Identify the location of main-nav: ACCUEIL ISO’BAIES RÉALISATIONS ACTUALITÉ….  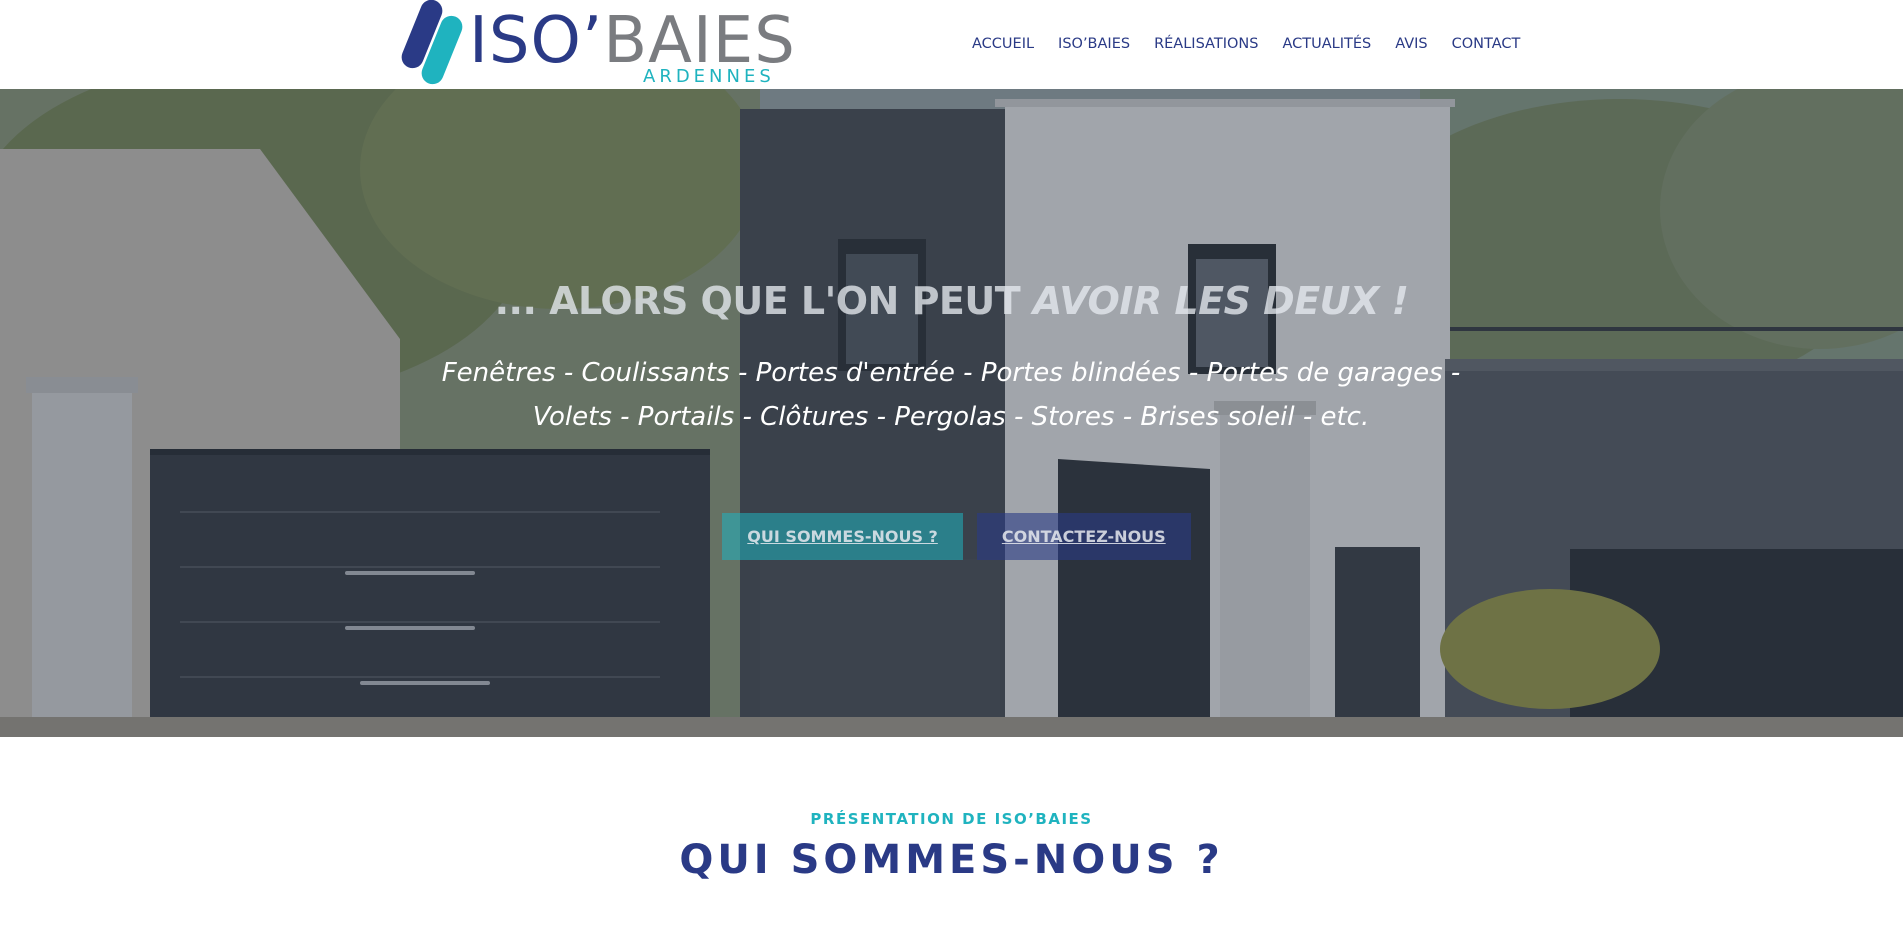
(1246, 44).